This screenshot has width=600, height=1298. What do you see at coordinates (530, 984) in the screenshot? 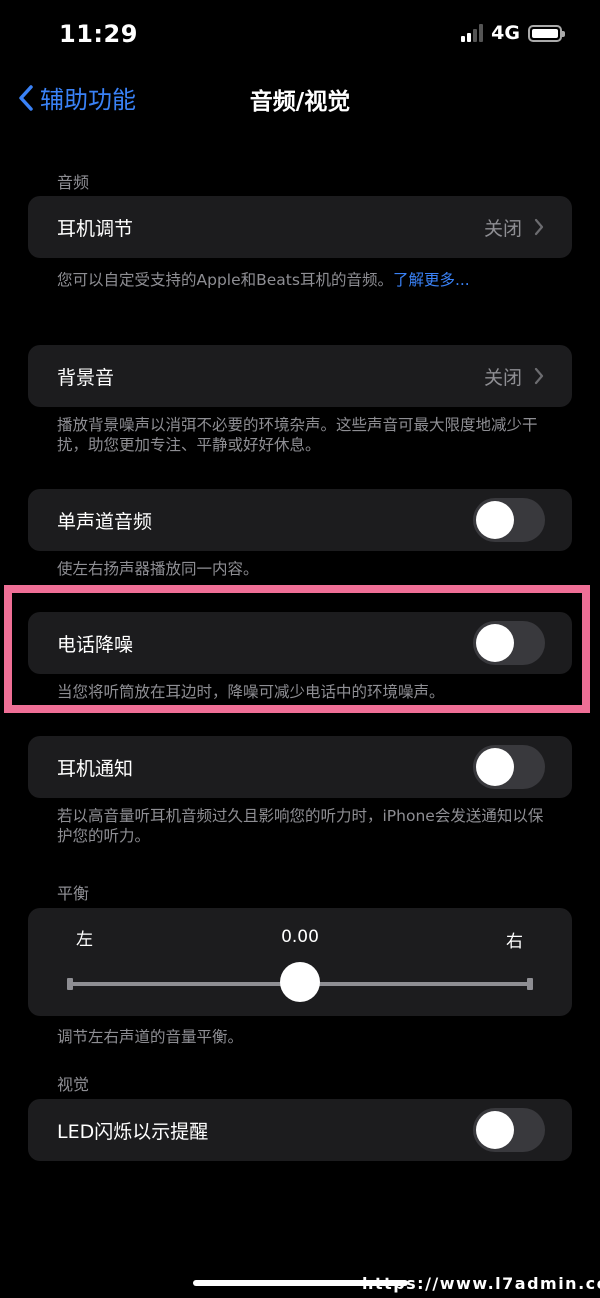
I see `balance-right-tick` at bounding box center [530, 984].